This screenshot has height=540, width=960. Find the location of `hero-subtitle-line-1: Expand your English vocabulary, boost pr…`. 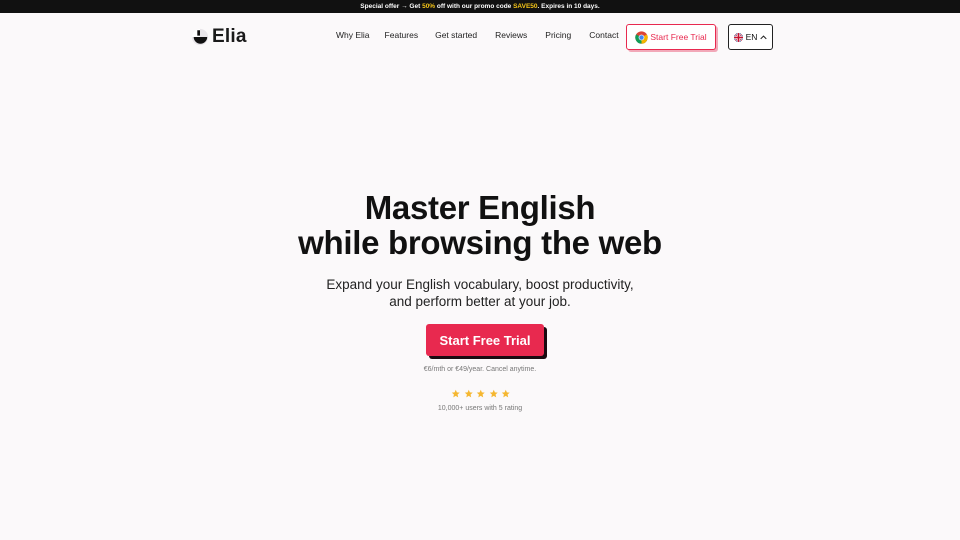

hero-subtitle-line-1: Expand your English vocabulary, boost pr… is located at coordinates (480, 284).